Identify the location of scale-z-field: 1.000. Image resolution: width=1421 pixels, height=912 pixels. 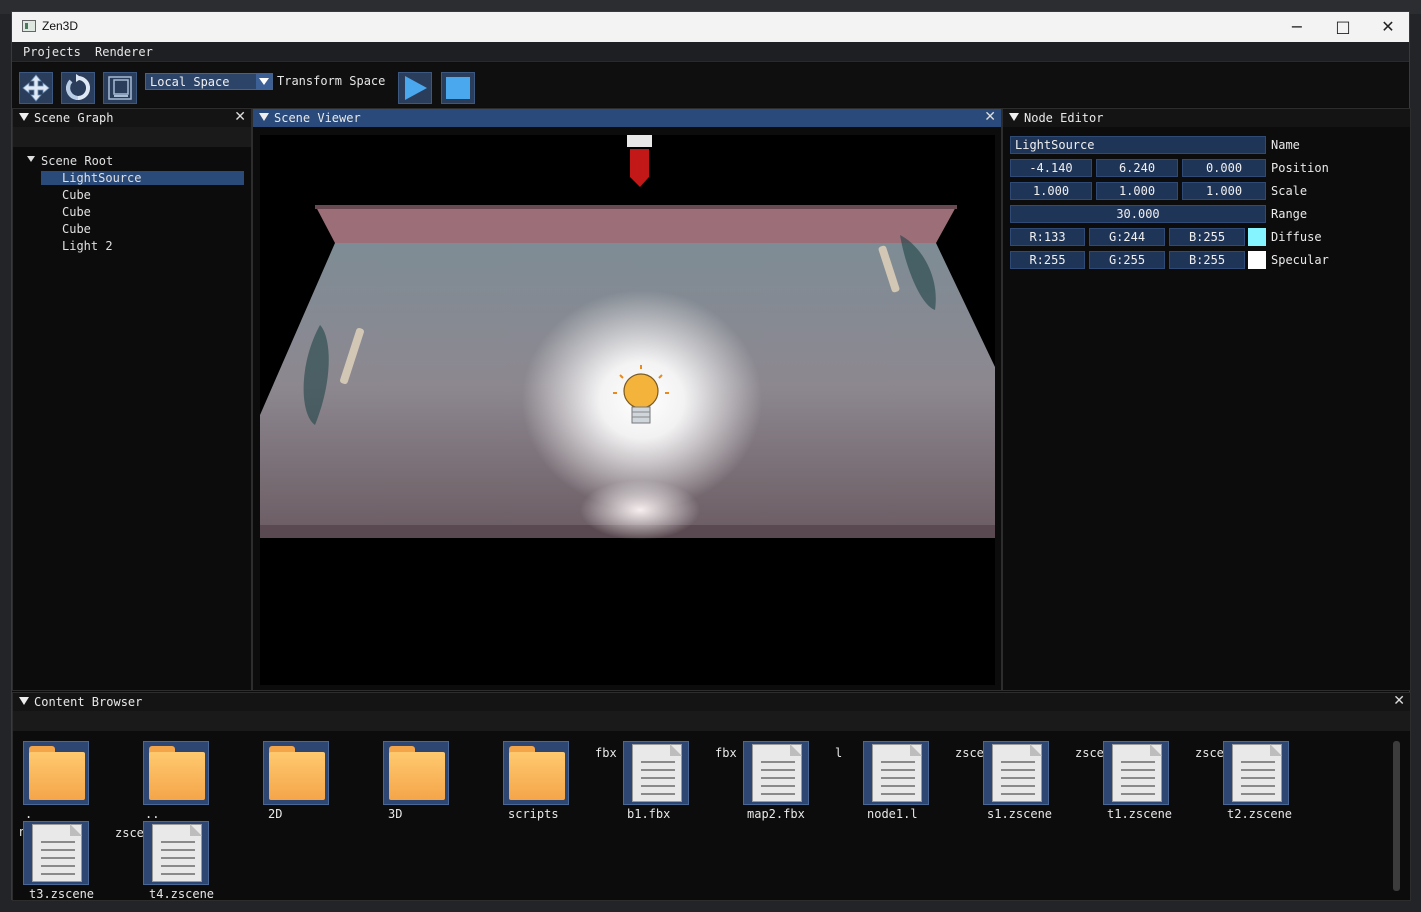
(1224, 191).